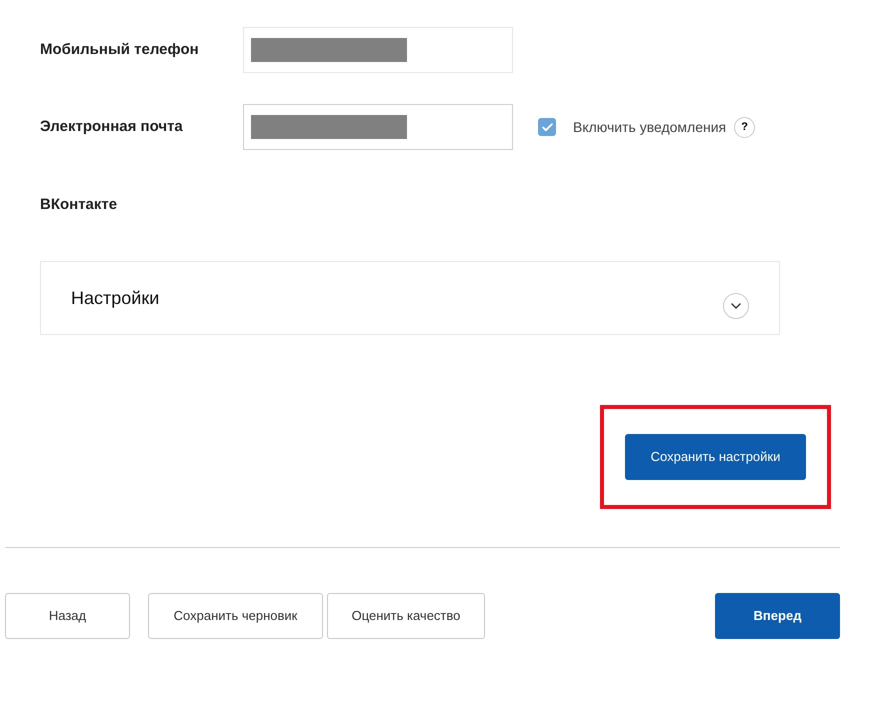 The image size is (875, 711). Describe the element at coordinates (410, 298) in the screenshot. I see `settings-panel: Настройки` at that location.